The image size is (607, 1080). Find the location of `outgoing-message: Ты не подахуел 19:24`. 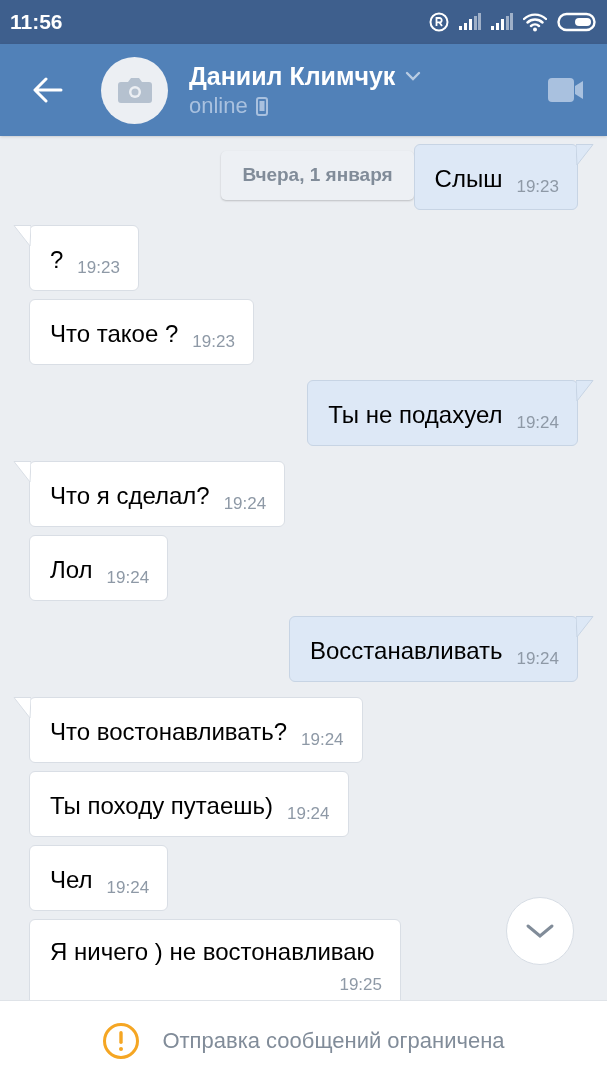

outgoing-message: Ты не подахуел 19:24 is located at coordinates (442, 413).